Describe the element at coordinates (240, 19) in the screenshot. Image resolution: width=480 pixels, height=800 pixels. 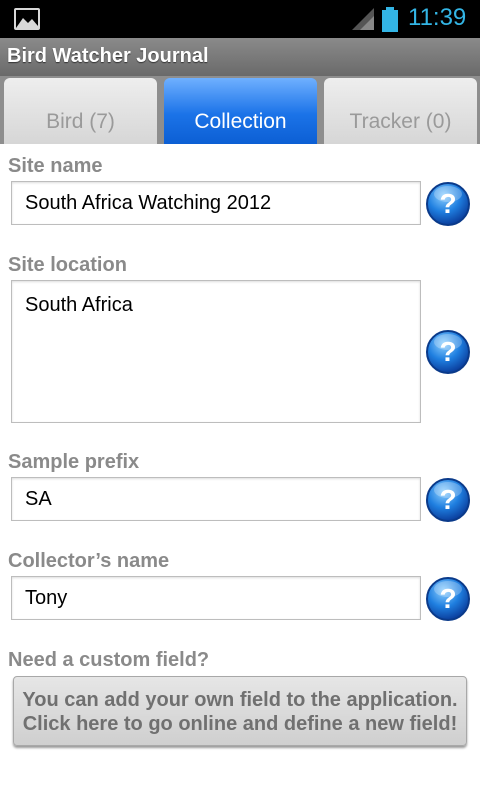
I see `status-bar: 11:39` at that location.